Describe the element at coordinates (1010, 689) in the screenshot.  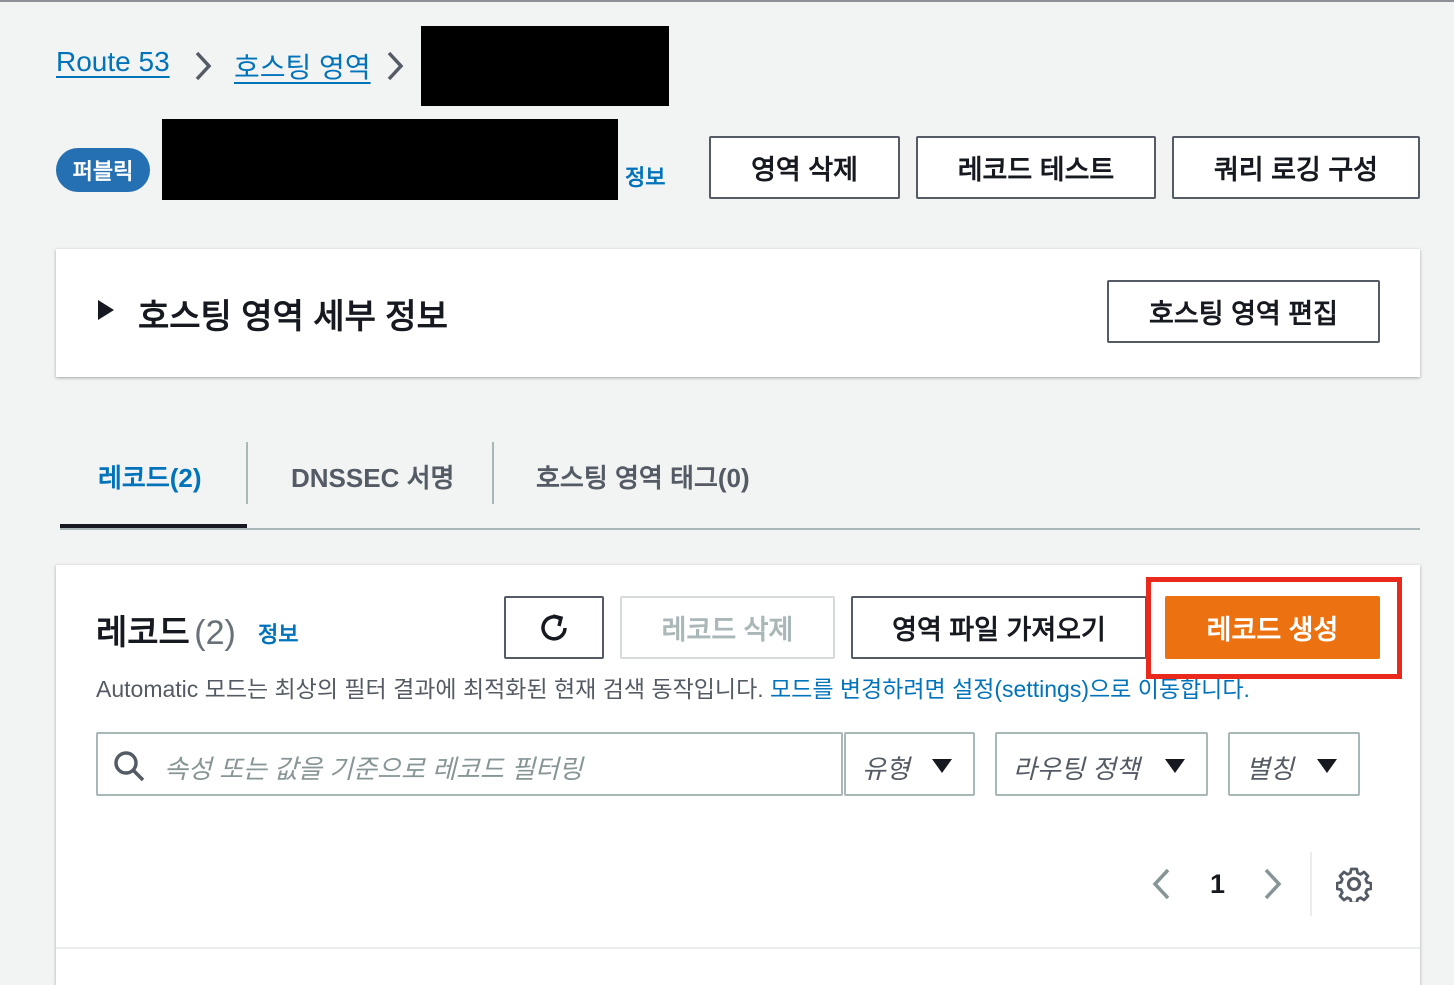
I see `change-mode-link: 모드를 변경하려면 설정(settings)으로 이동합니다.` at that location.